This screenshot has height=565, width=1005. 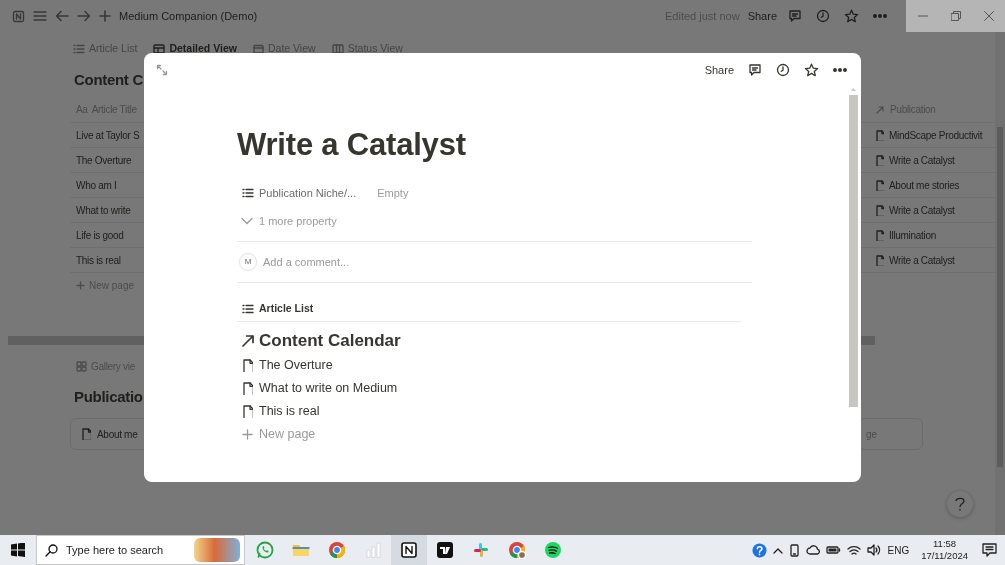 What do you see at coordinates (81, 366) in the screenshot?
I see `gallery-icon` at bounding box center [81, 366].